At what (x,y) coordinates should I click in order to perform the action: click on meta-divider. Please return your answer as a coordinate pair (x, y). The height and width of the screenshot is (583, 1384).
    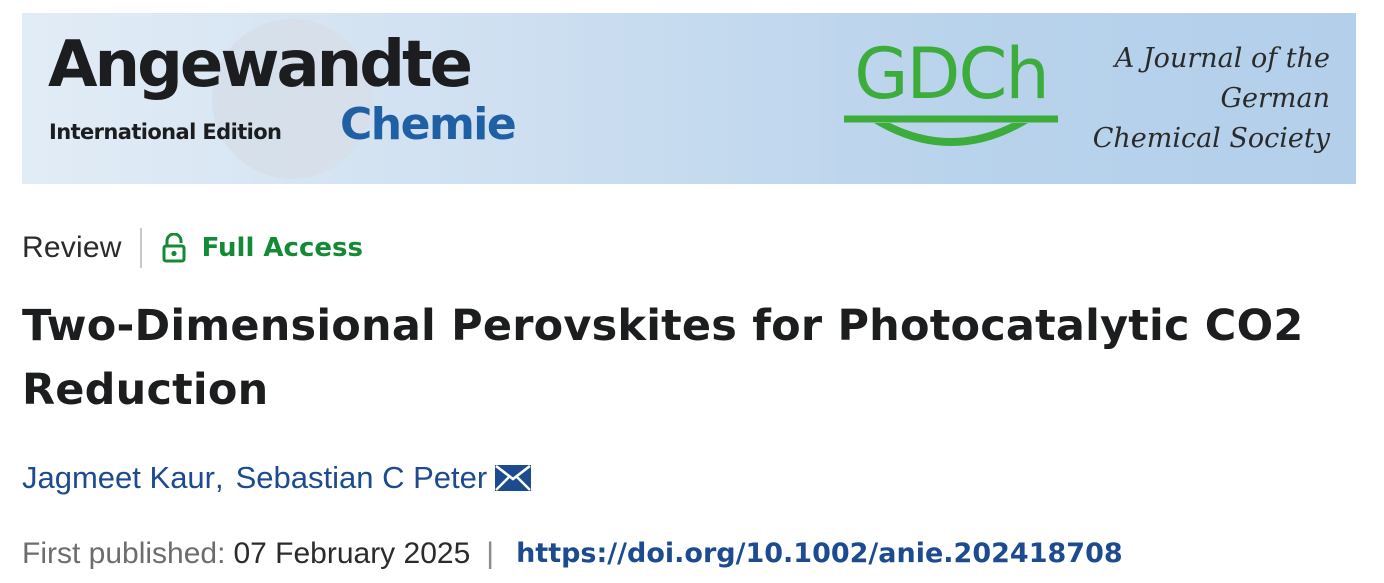
    Looking at the image, I should click on (140, 248).